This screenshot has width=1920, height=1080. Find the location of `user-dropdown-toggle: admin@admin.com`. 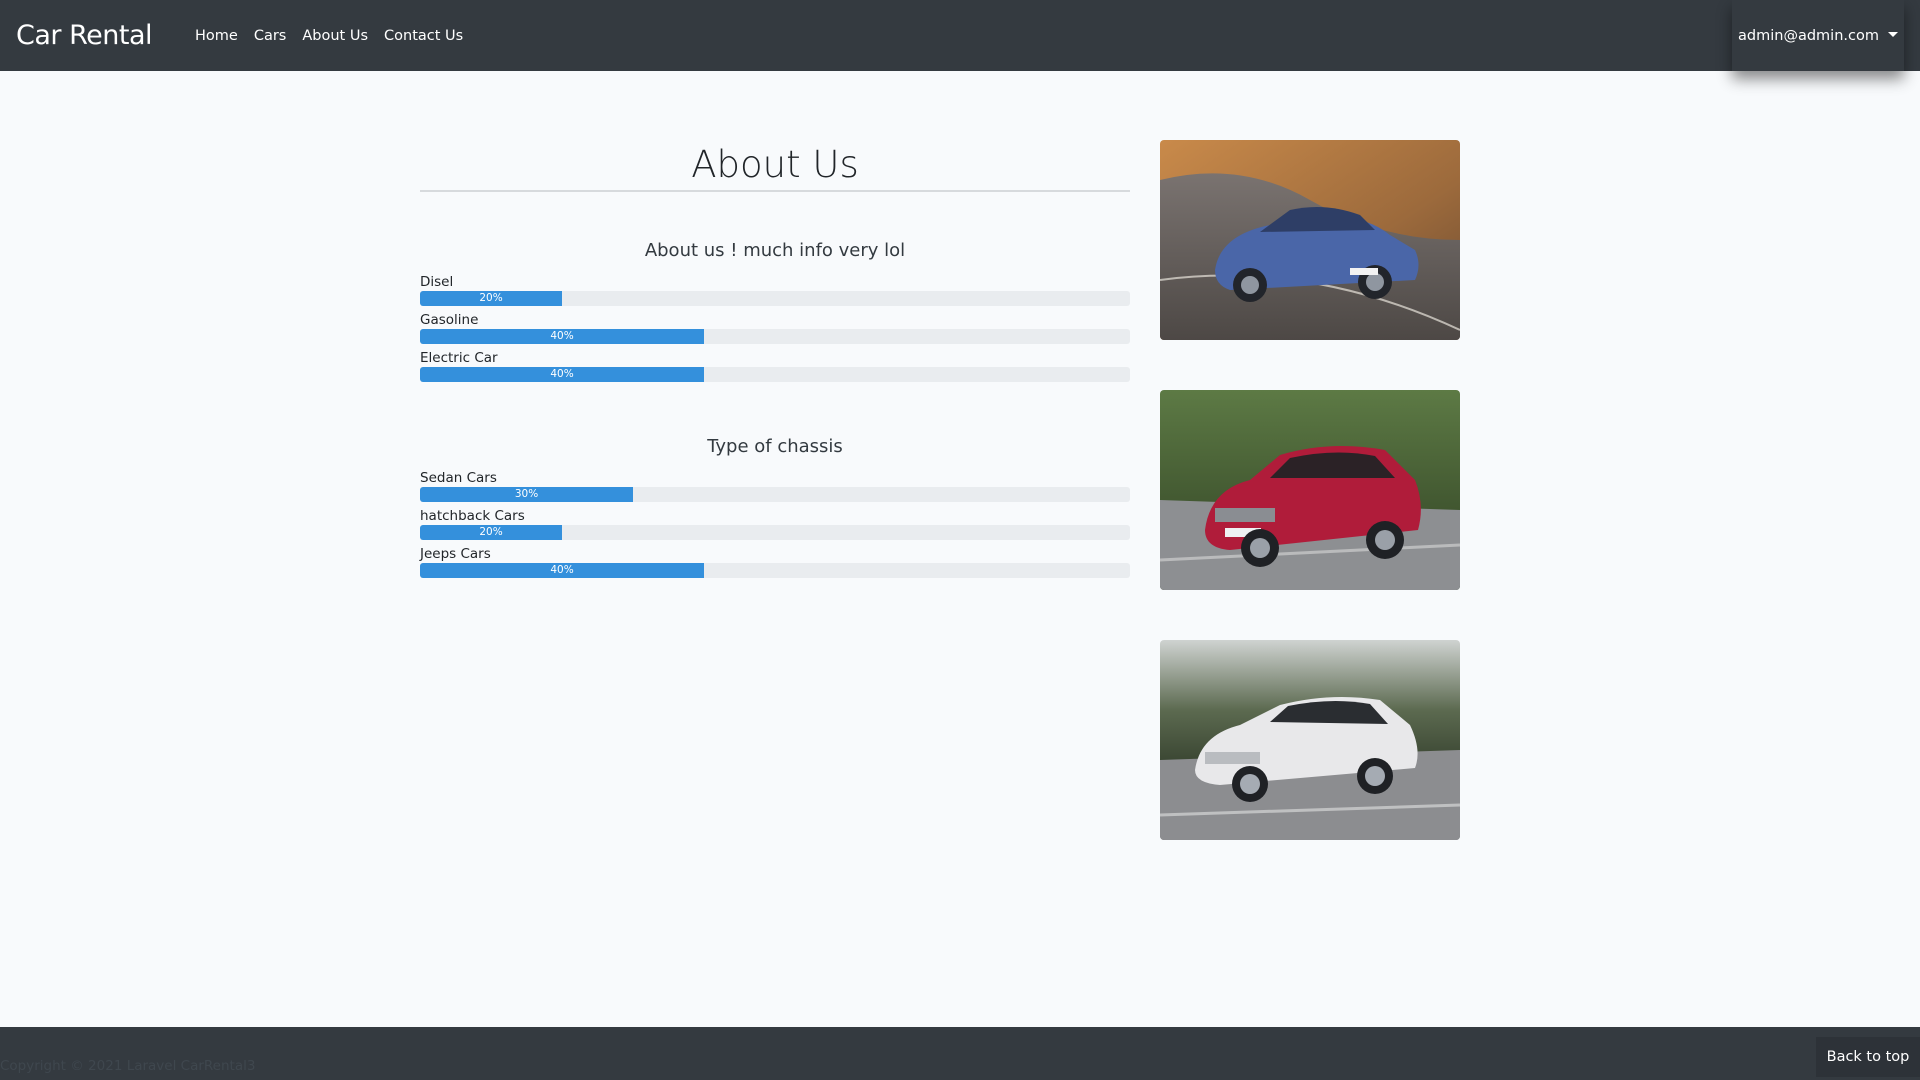

user-dropdown-toggle: admin@admin.com is located at coordinates (1818, 35).